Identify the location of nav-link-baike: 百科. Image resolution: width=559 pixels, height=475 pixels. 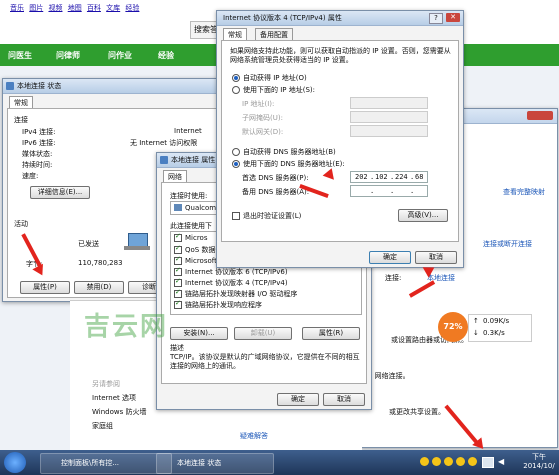
(94, 8).